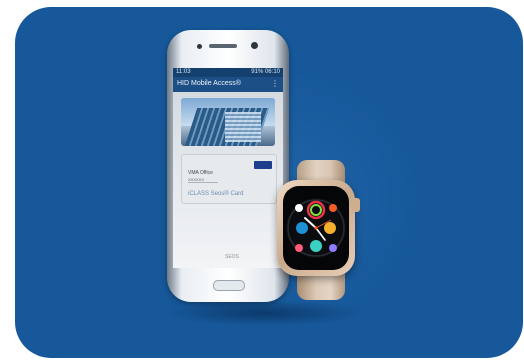 This screenshot has height=364, width=524. What do you see at coordinates (216, 194) in the screenshot?
I see `credential-type: iCLASS Seos® Card` at bounding box center [216, 194].